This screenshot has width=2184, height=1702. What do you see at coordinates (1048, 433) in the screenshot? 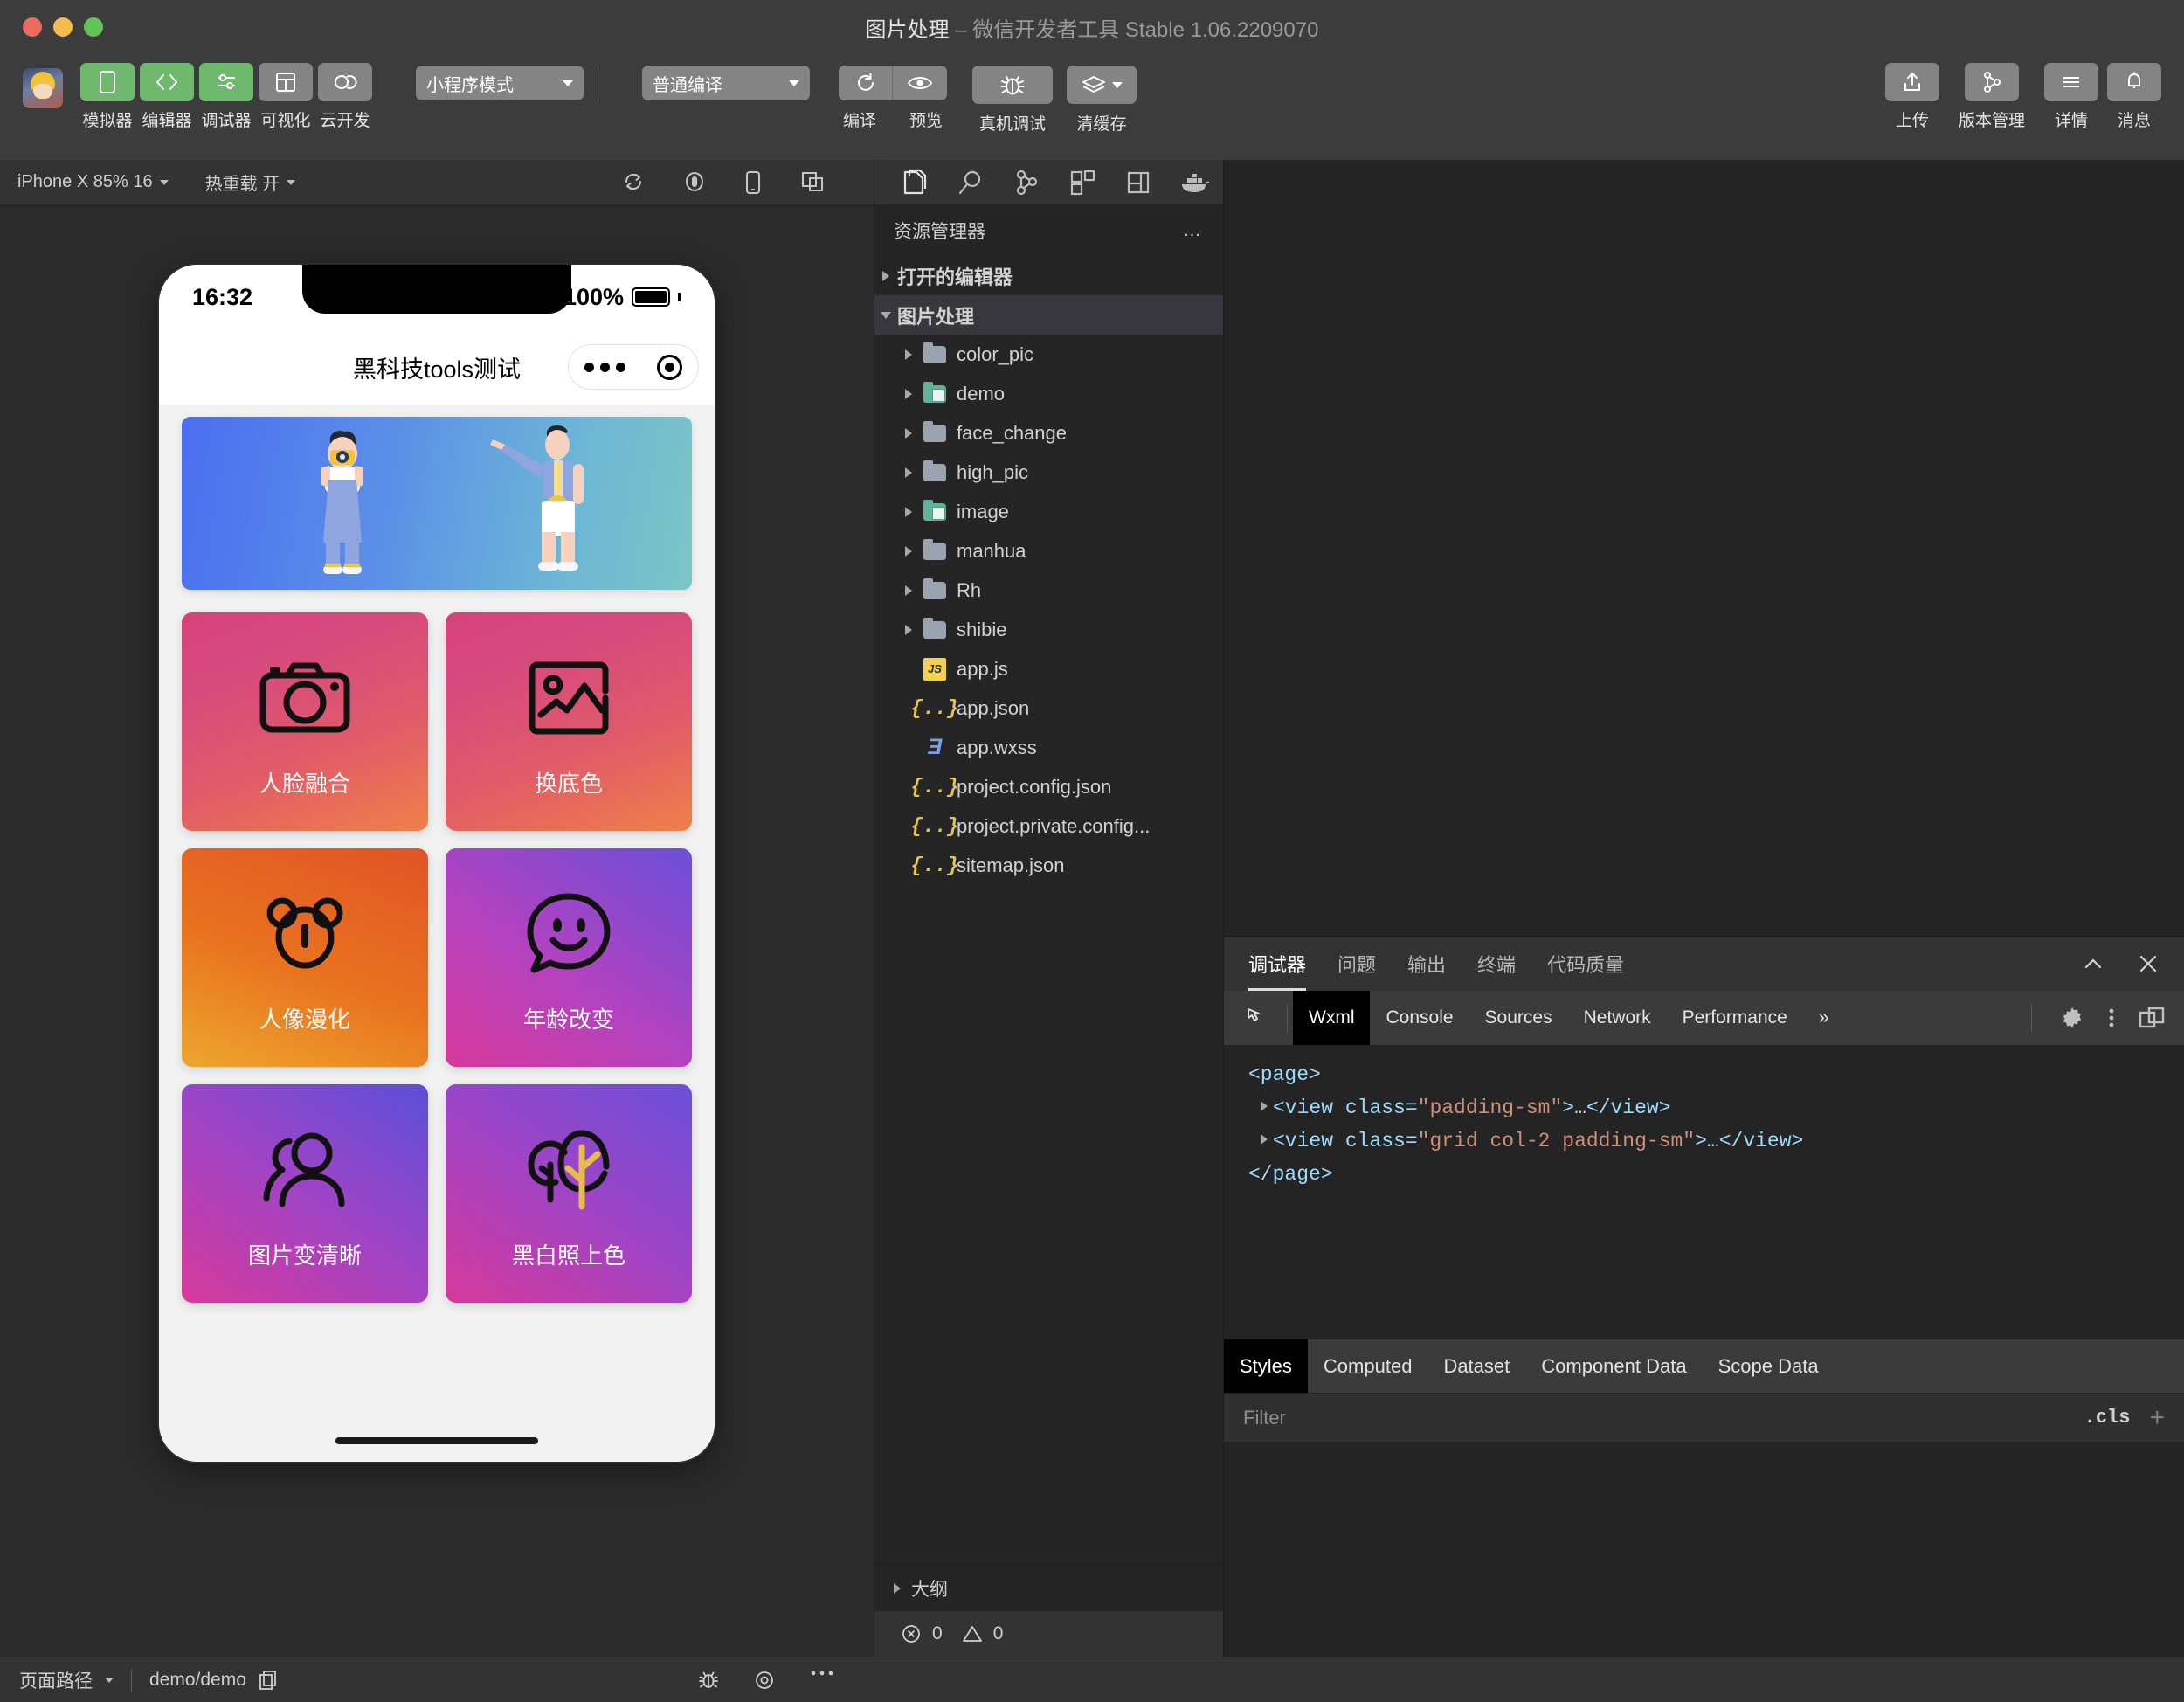
I see `tree-row-face-change: face_change` at bounding box center [1048, 433].